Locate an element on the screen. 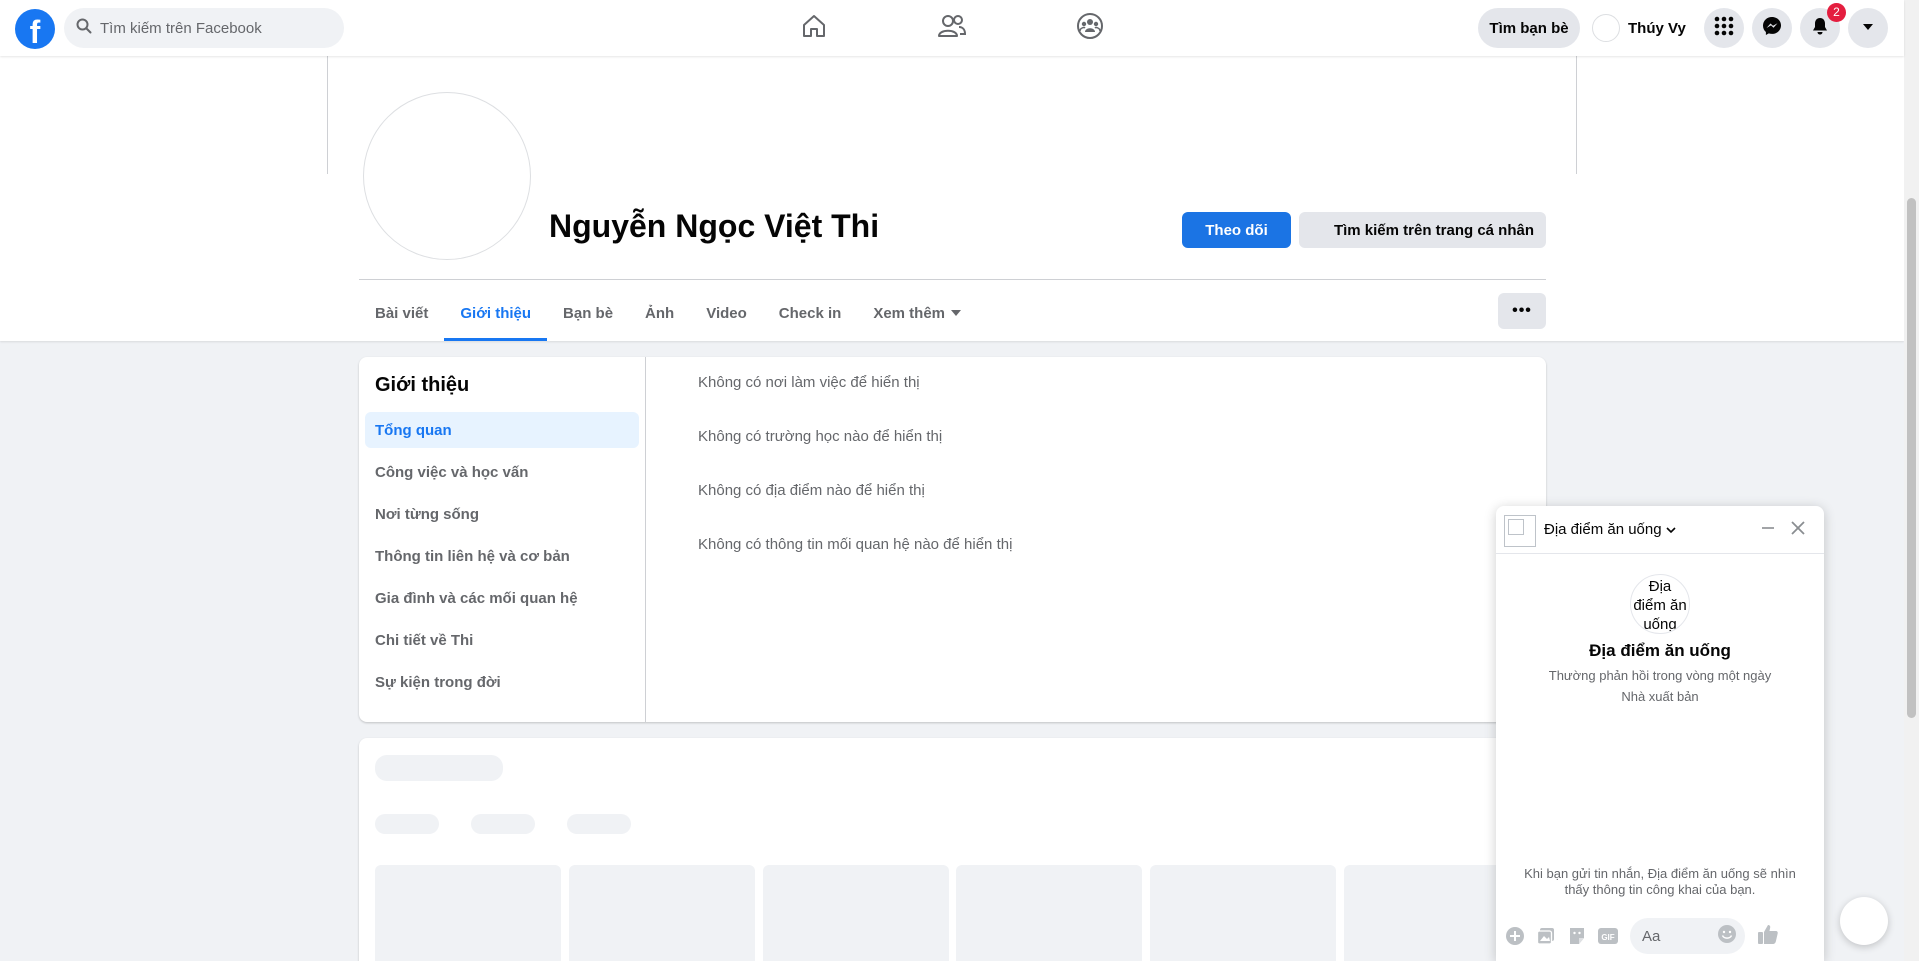  chat-response-time: Thường phản hồi trong vòng một ngày is located at coordinates (1660, 675).